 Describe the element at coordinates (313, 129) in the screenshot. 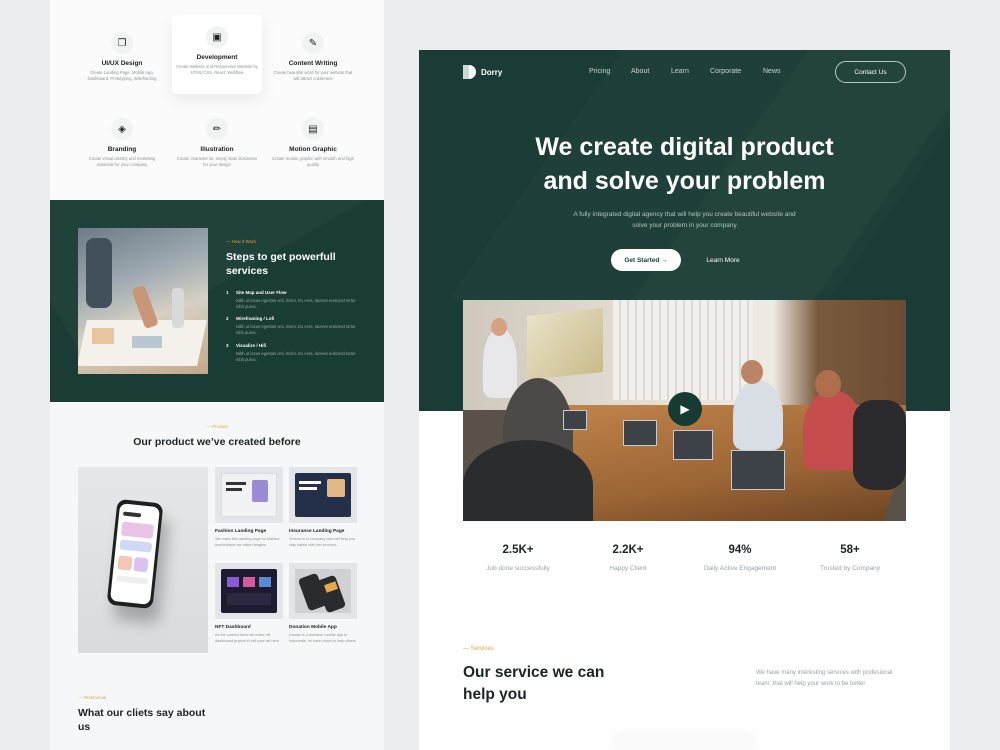

I see `motion-graphic-icon: ▤` at that location.